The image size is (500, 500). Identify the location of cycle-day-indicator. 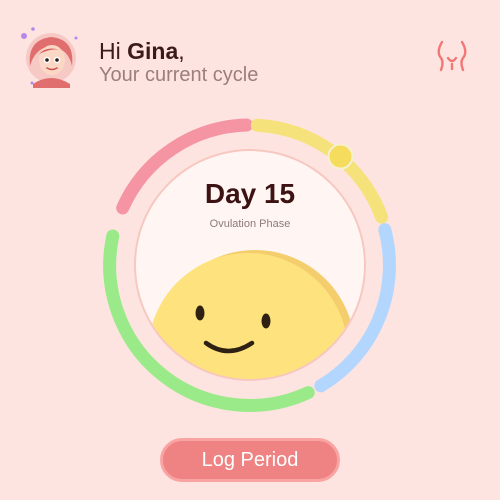
(340, 156).